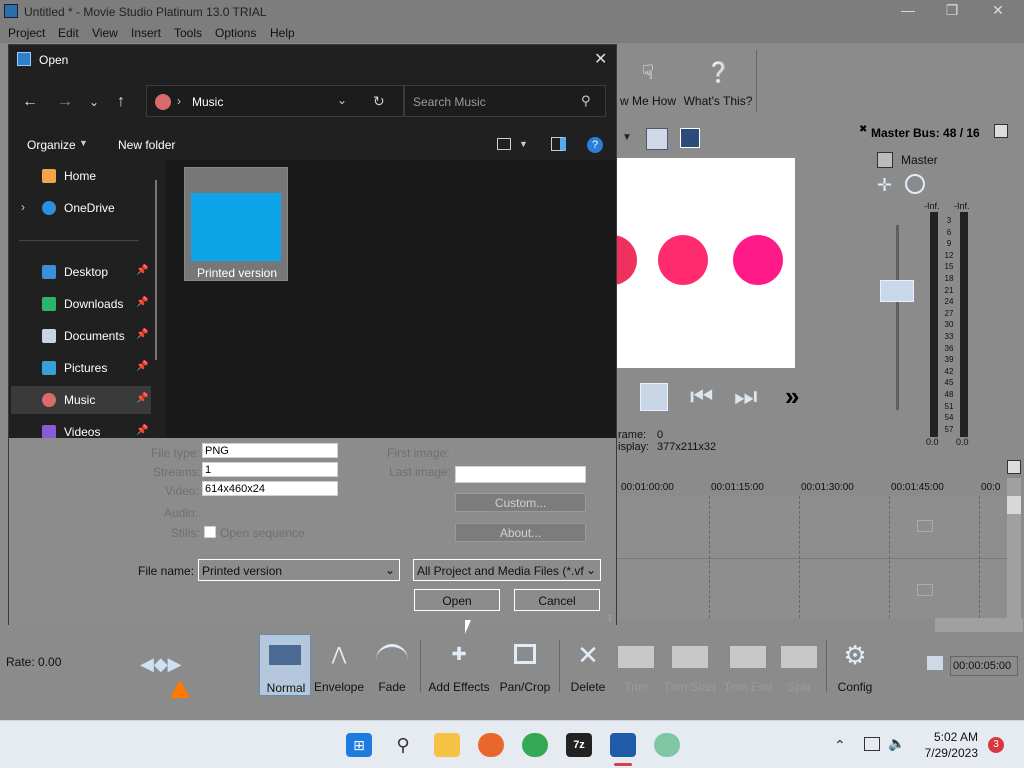 The height and width of the screenshot is (768, 1024). Describe the element at coordinates (610, 618) in the screenshot. I see `resize-grip-icon: ⋮` at that location.